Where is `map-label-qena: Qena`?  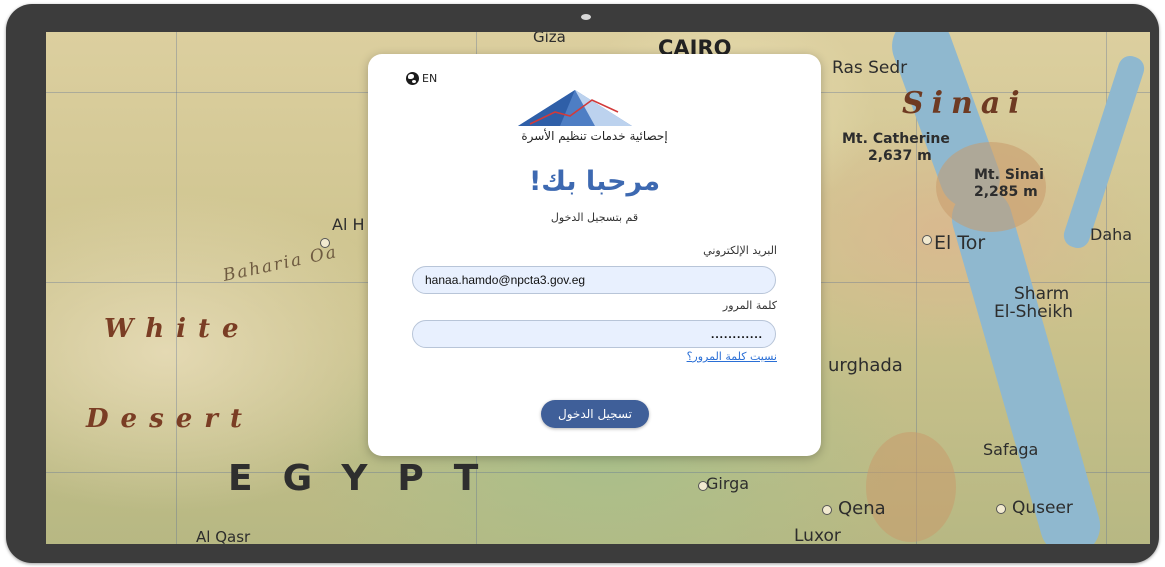 map-label-qena: Qena is located at coordinates (862, 508).